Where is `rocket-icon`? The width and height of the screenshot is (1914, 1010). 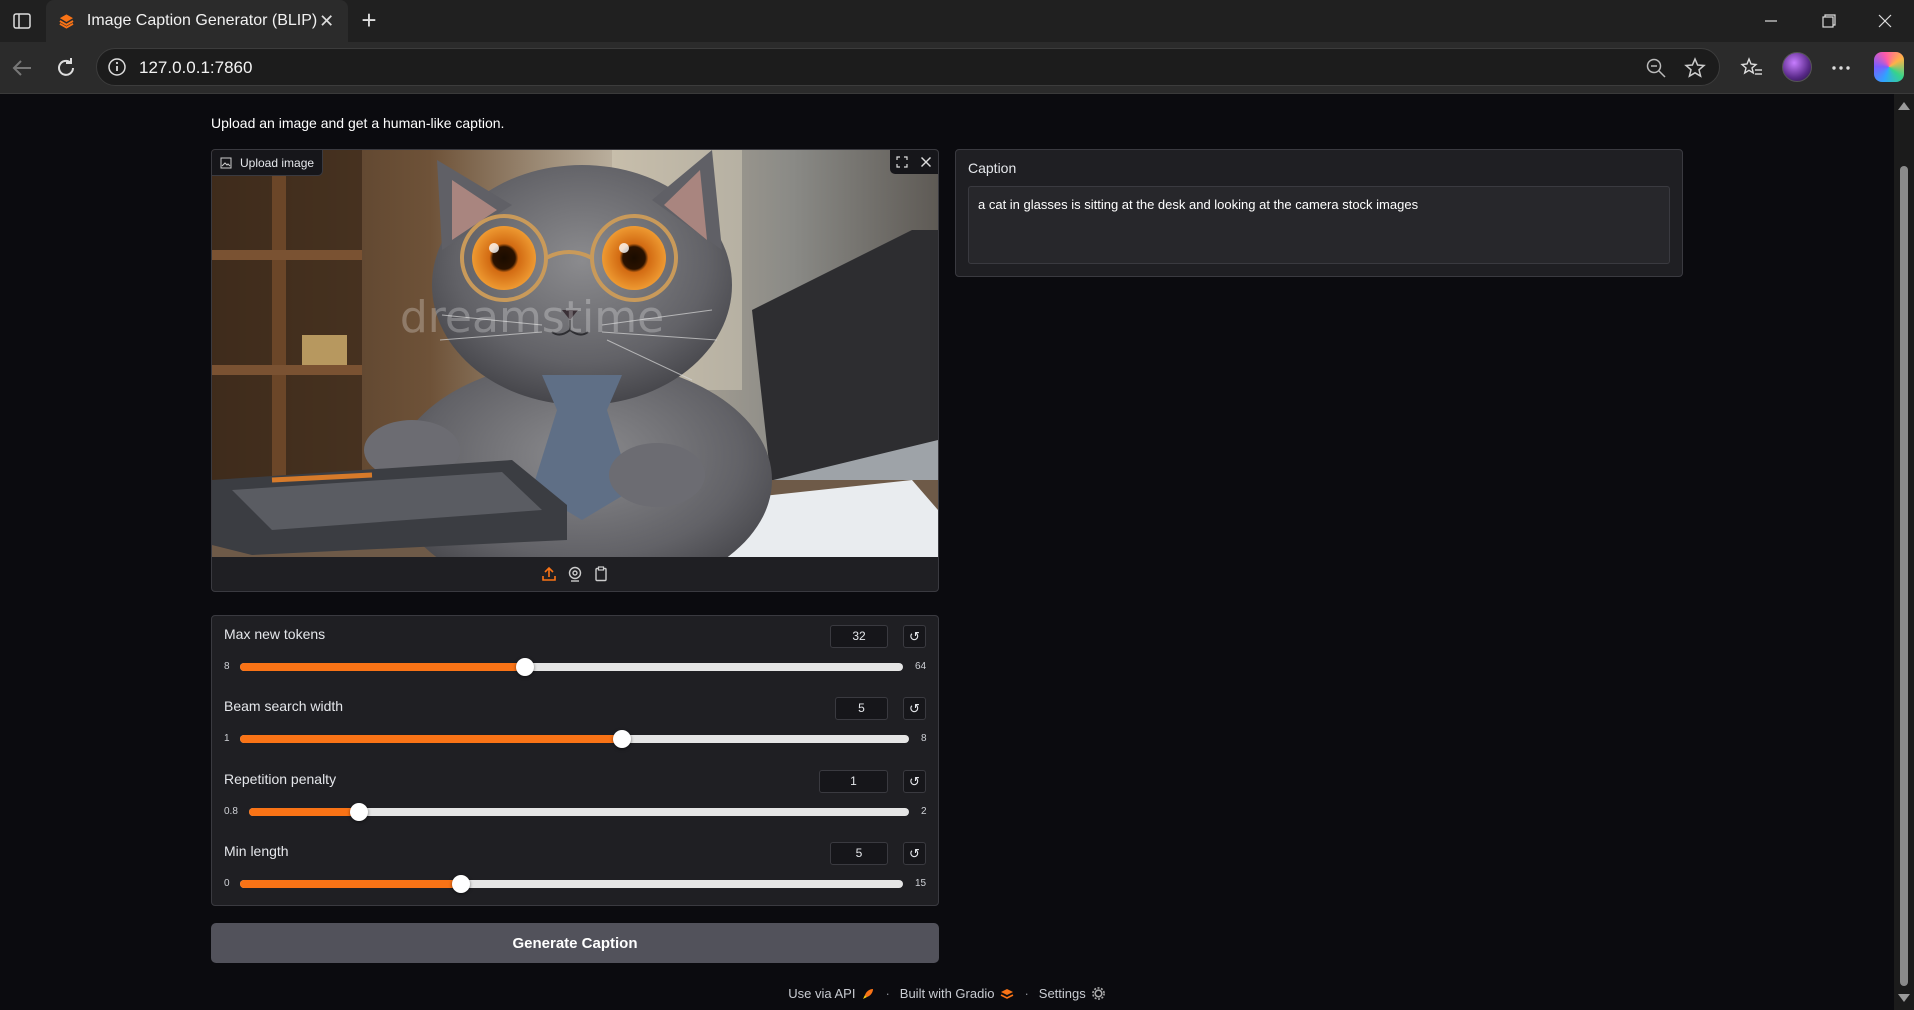
rocket-icon is located at coordinates (868, 994).